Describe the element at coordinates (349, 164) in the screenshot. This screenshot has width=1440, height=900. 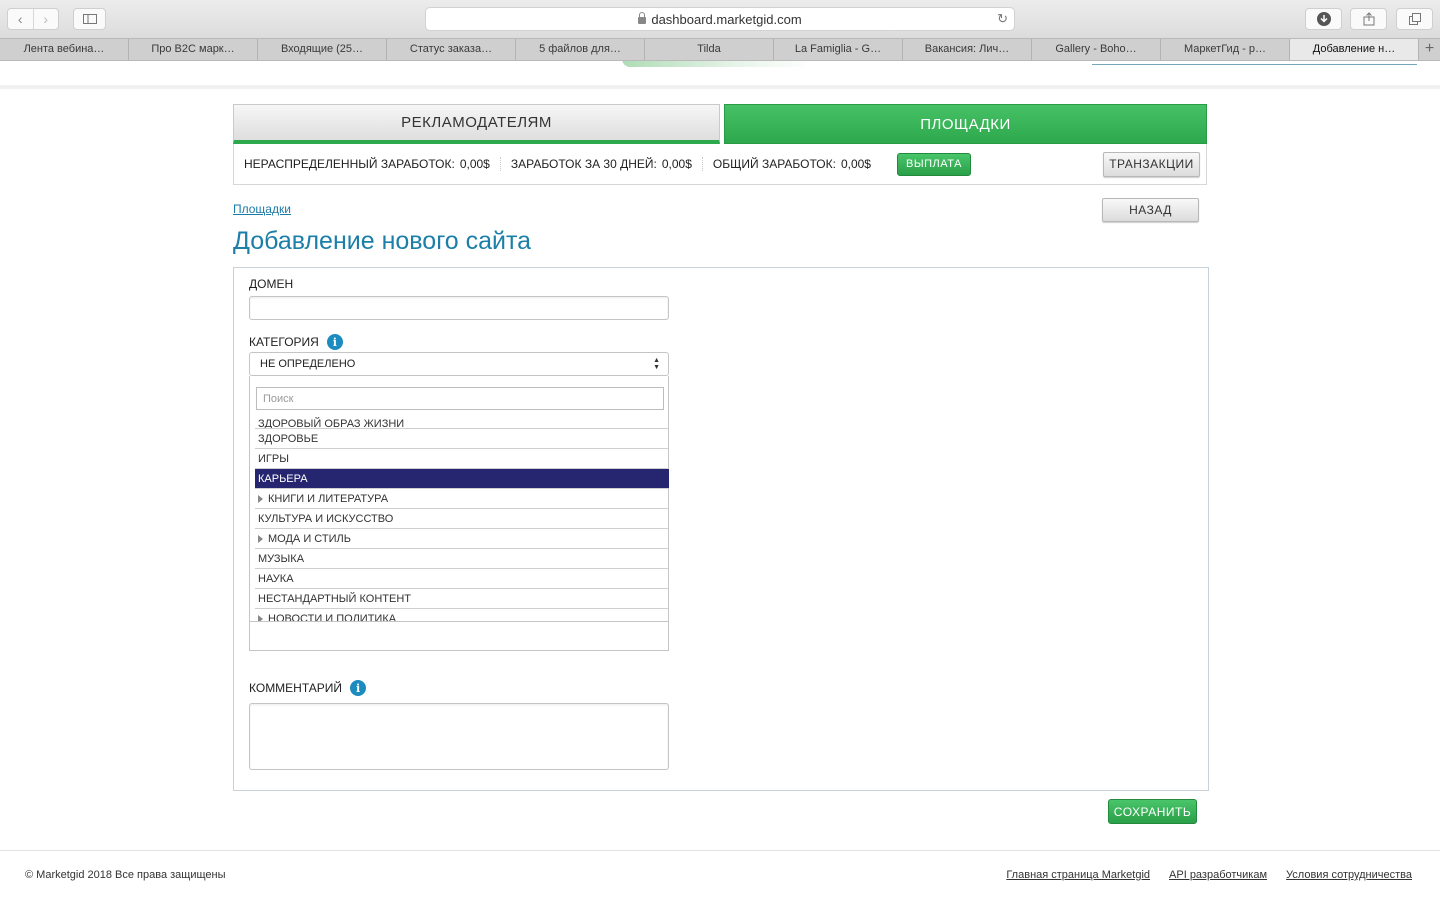
I see `earnings-unallocated-label: НЕРАСПРЕДЕЛЕННЫЙ ЗАРАБОТОК:` at that location.